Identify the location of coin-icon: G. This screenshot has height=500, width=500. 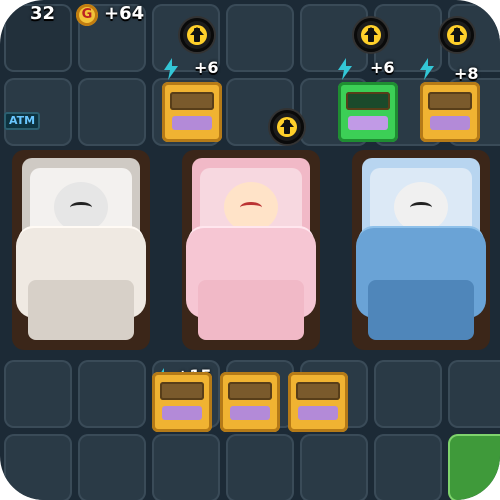
(87, 15).